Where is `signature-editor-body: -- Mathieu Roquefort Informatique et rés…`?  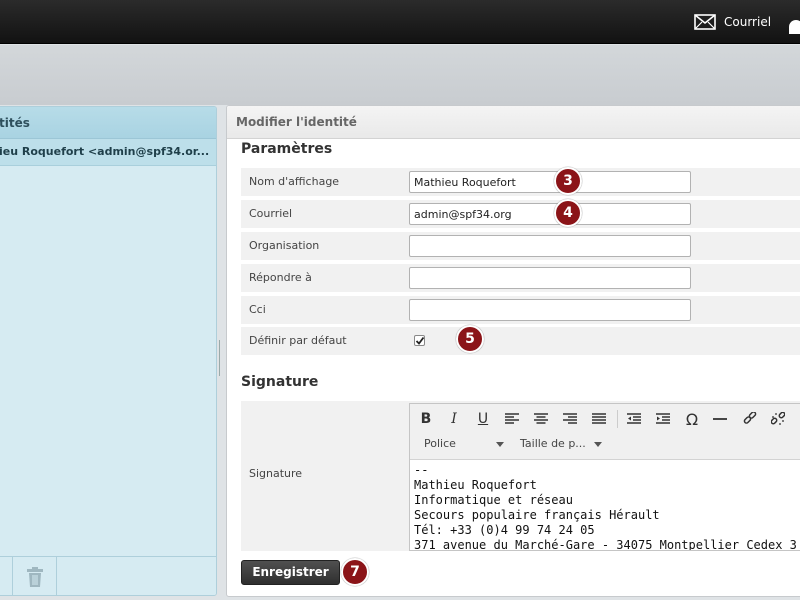 signature-editor-body: -- Mathieu Roquefort Informatique et rés… is located at coordinates (605, 505).